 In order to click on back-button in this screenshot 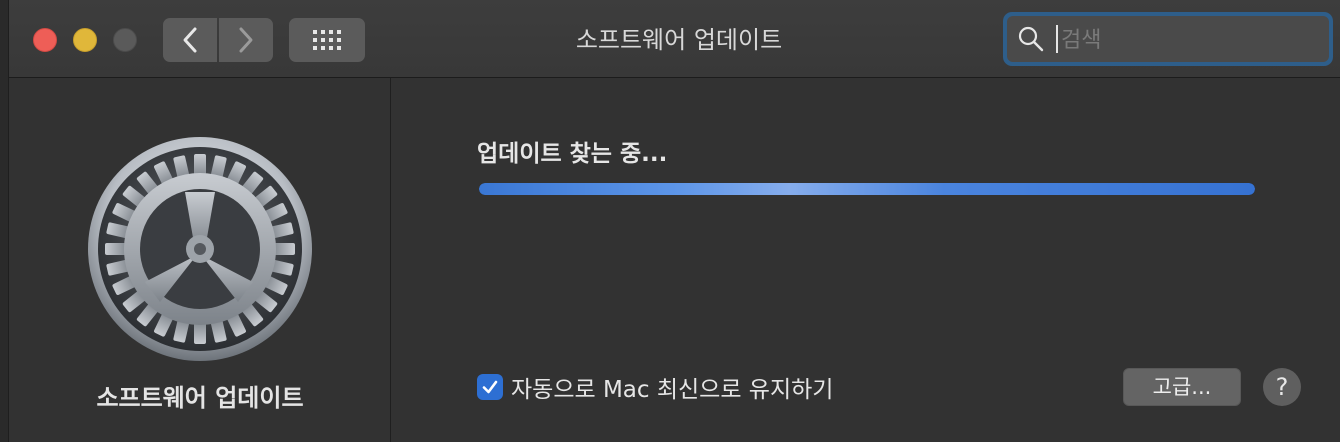, I will do `click(190, 40)`.